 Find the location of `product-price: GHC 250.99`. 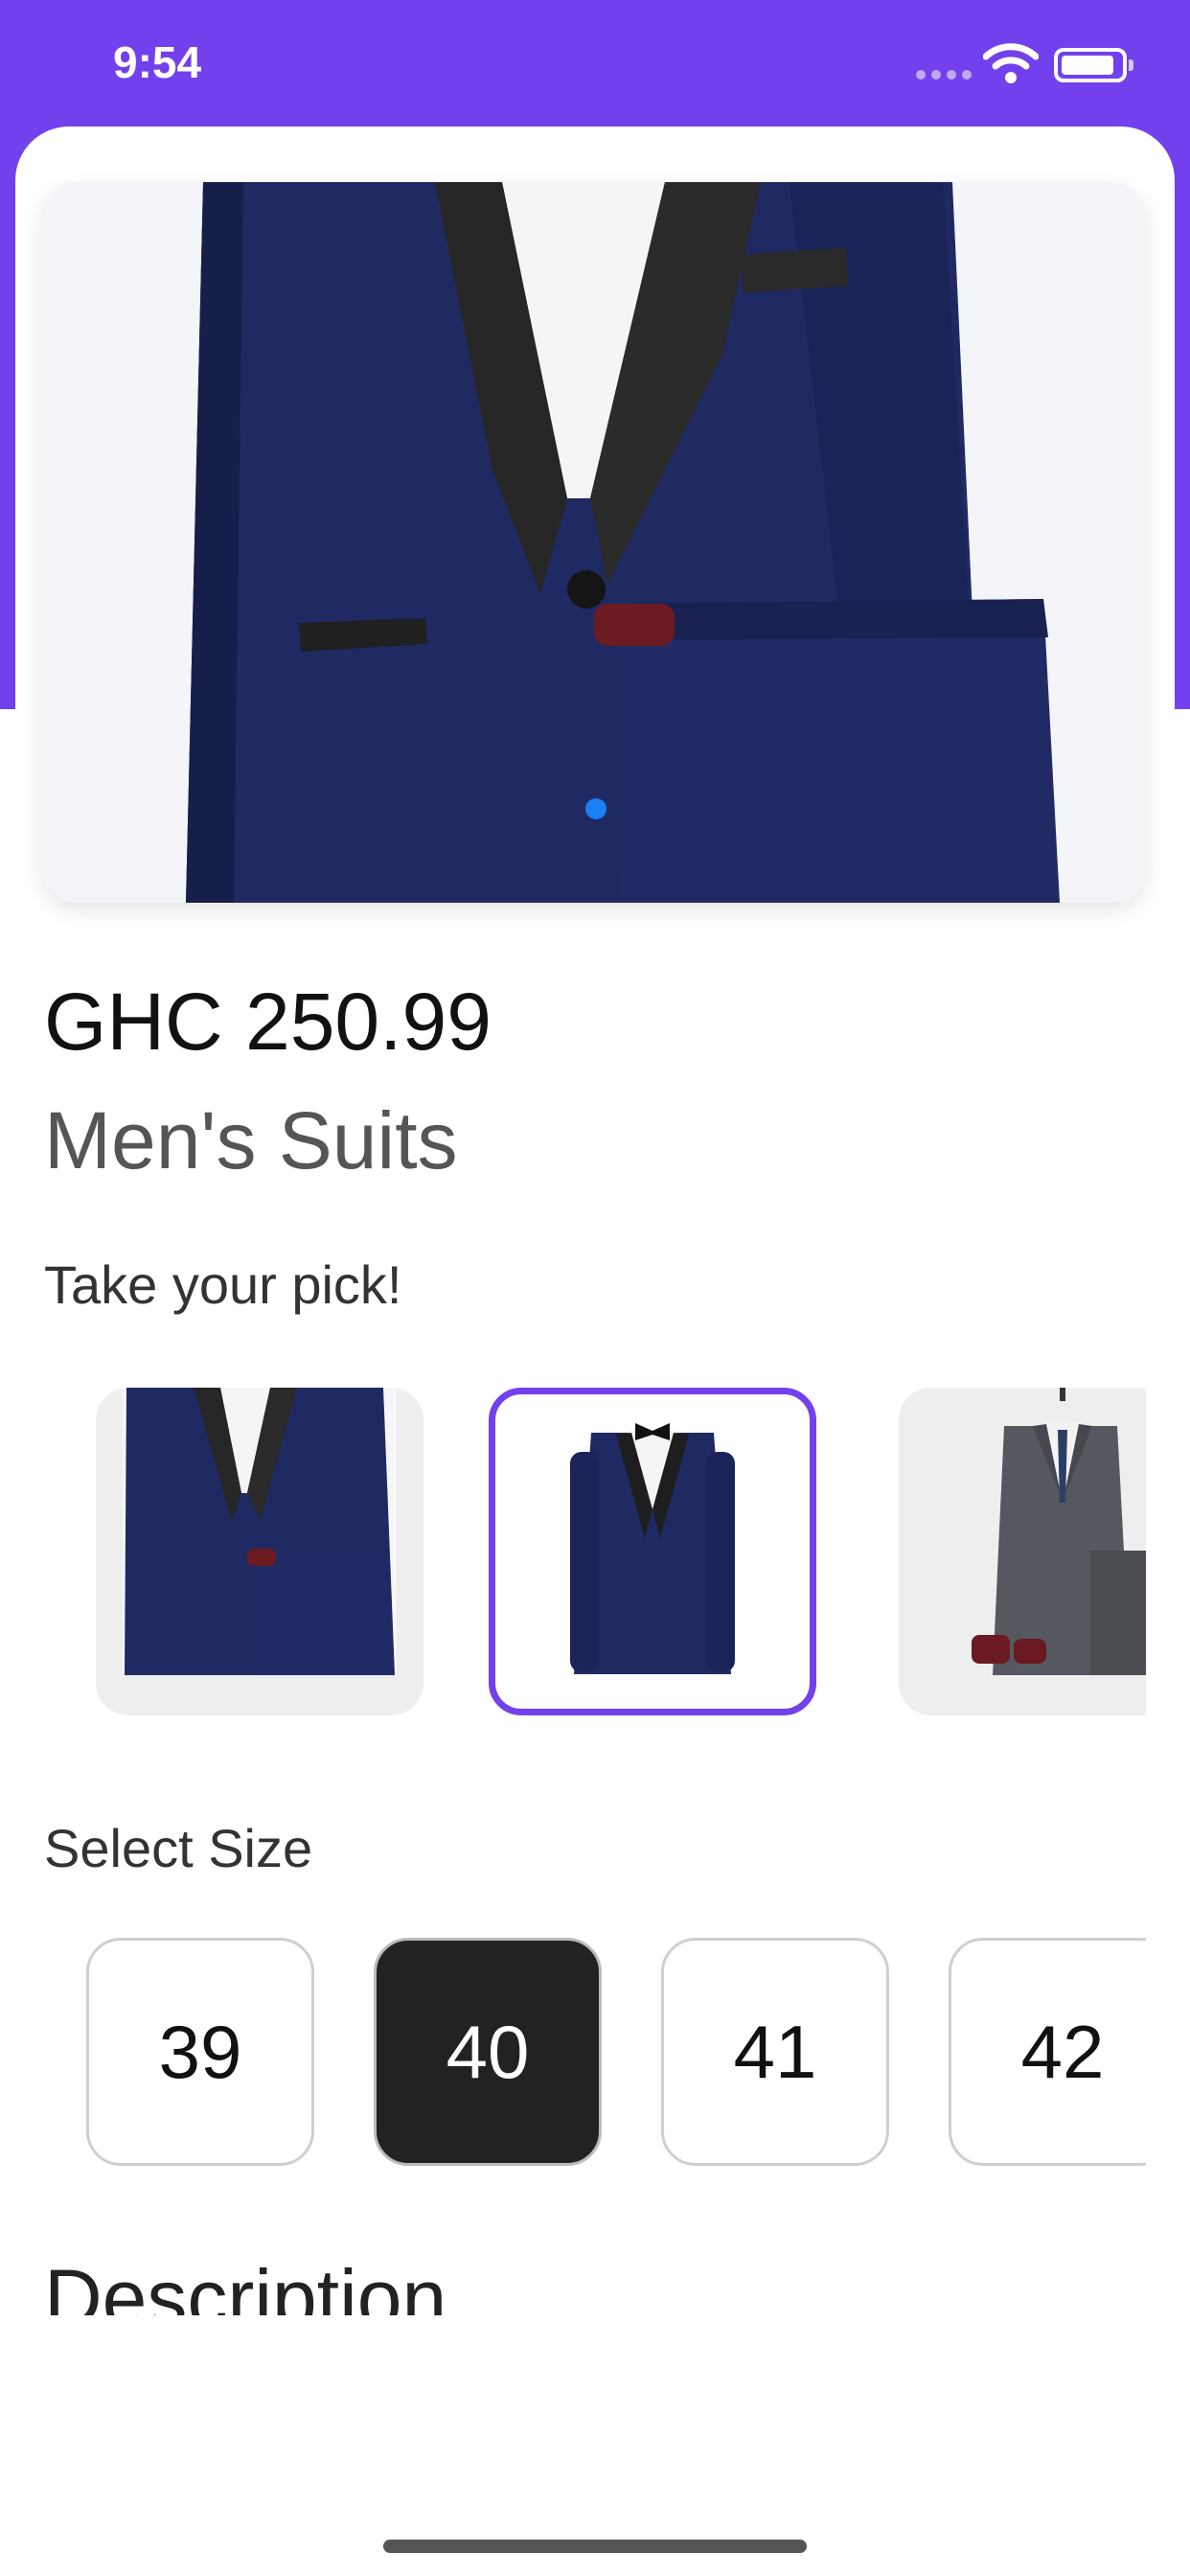

product-price: GHC 250.99 is located at coordinates (268, 1022).